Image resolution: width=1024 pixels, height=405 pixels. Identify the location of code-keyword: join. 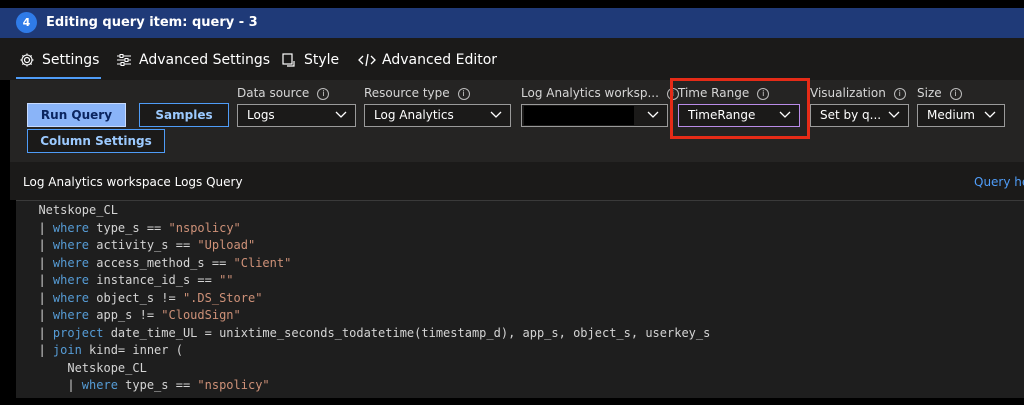
(67, 350).